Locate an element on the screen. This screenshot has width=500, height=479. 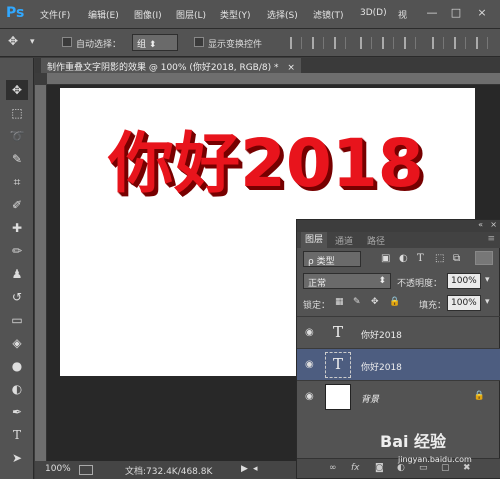
close-button: × is located at coordinates (482, 13).